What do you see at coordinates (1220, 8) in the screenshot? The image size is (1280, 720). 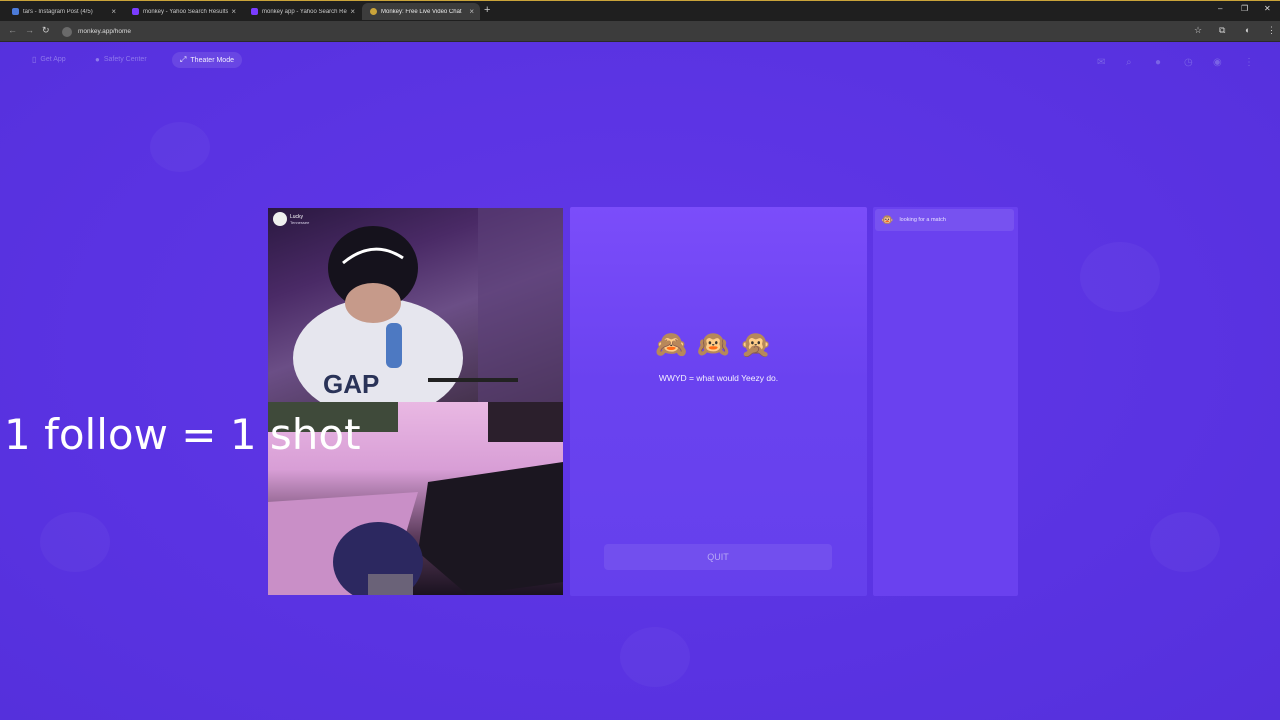 I see `minimize-icon: –` at bounding box center [1220, 8].